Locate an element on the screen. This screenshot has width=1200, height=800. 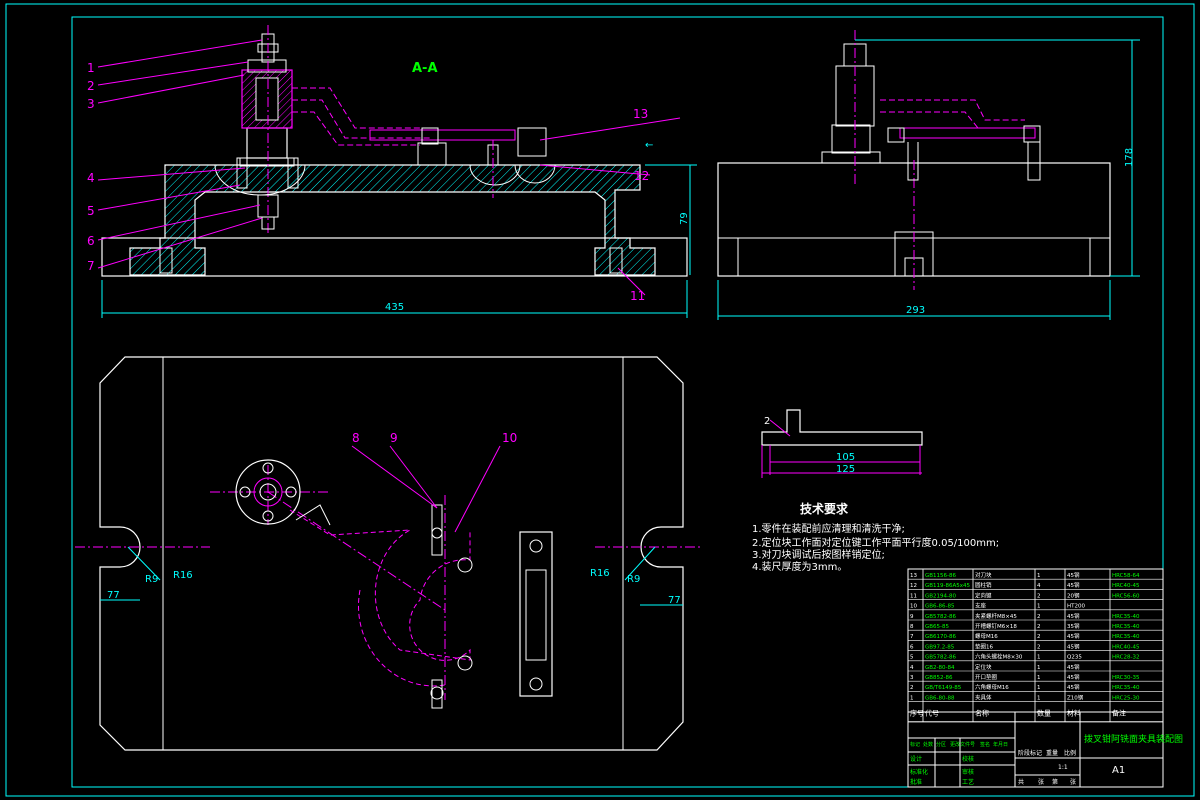
bom-cell: GB2194-80 is located at coordinates (941, 596).